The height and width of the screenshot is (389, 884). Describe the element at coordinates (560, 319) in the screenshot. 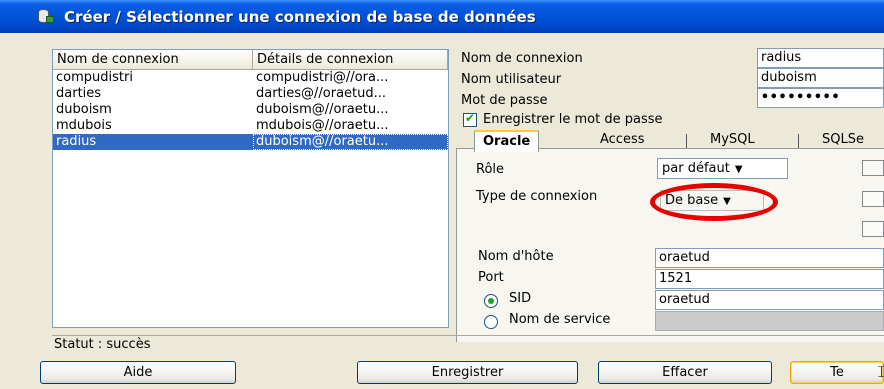

I see `service-name-label: Nom de service` at that location.